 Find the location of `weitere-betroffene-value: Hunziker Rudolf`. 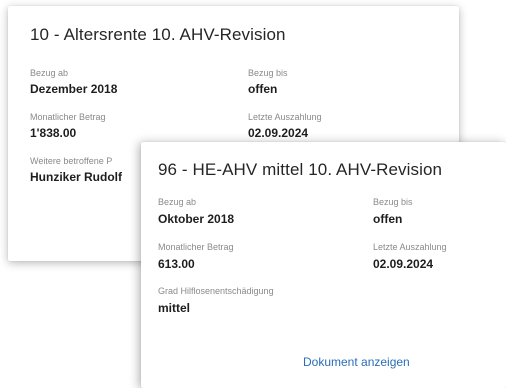

weitere-betroffene-value: Hunziker Rudolf is located at coordinates (76, 177).